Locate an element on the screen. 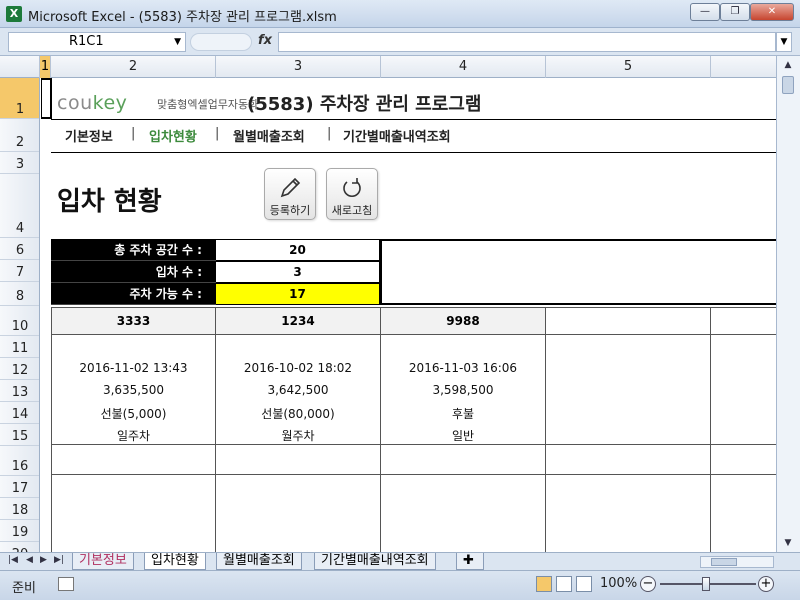 This screenshot has height=600, width=800. active-cell-cursor is located at coordinates (46, 98).